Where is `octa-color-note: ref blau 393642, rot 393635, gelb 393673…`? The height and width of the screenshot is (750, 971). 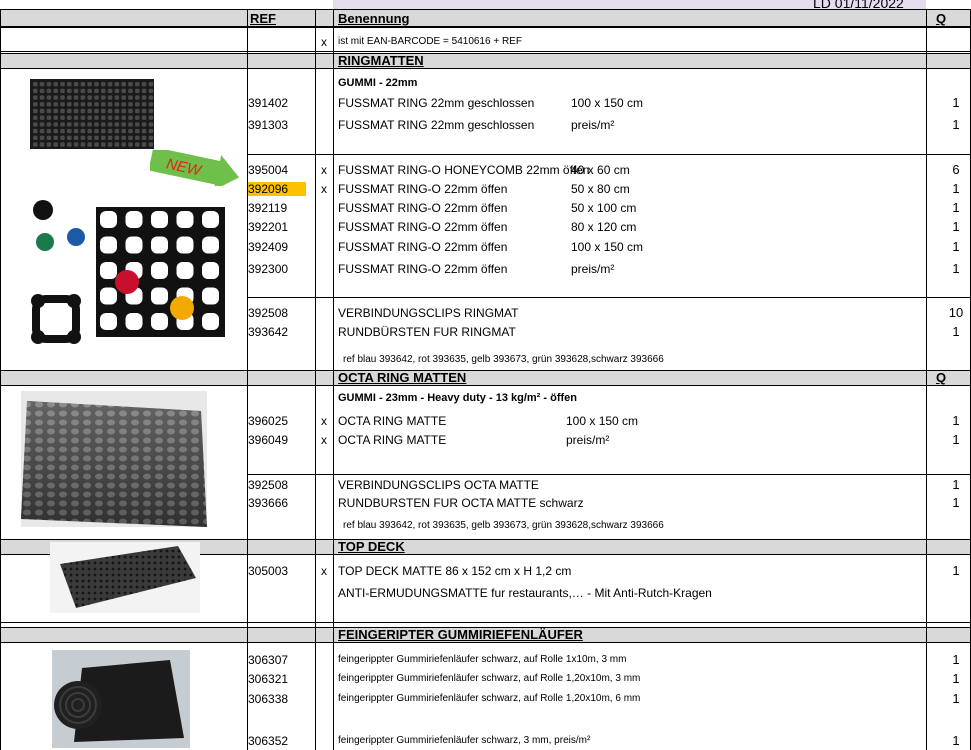
octa-color-note: ref blau 393642, rot 393635, gelb 393673… is located at coordinates (503, 525).